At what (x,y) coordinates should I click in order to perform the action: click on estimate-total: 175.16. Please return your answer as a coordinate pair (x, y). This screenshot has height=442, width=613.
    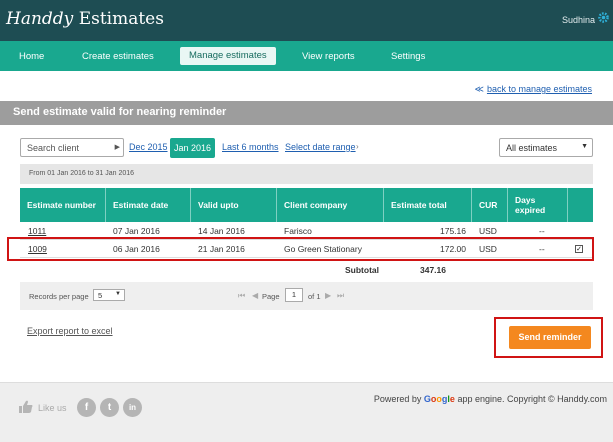
    Looking at the image, I should click on (453, 231).